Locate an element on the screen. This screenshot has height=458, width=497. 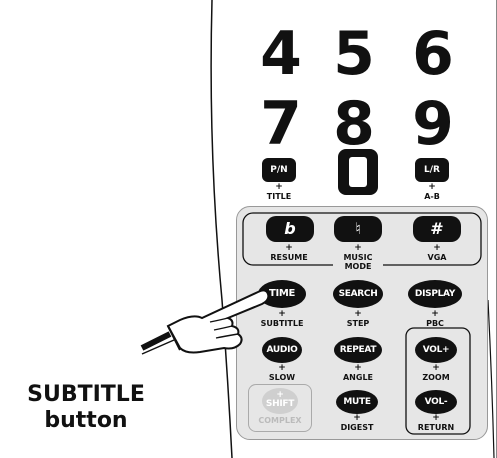
return-plus: + is located at coordinates (436, 418).